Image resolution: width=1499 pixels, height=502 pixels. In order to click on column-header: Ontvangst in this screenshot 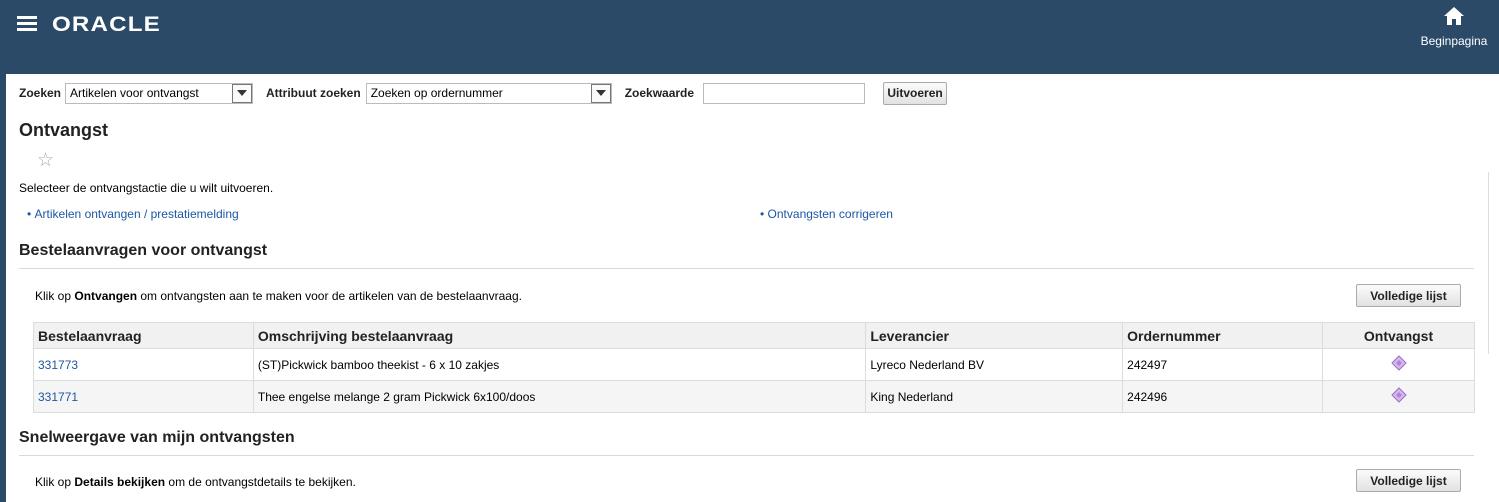, I will do `click(1398, 335)`.